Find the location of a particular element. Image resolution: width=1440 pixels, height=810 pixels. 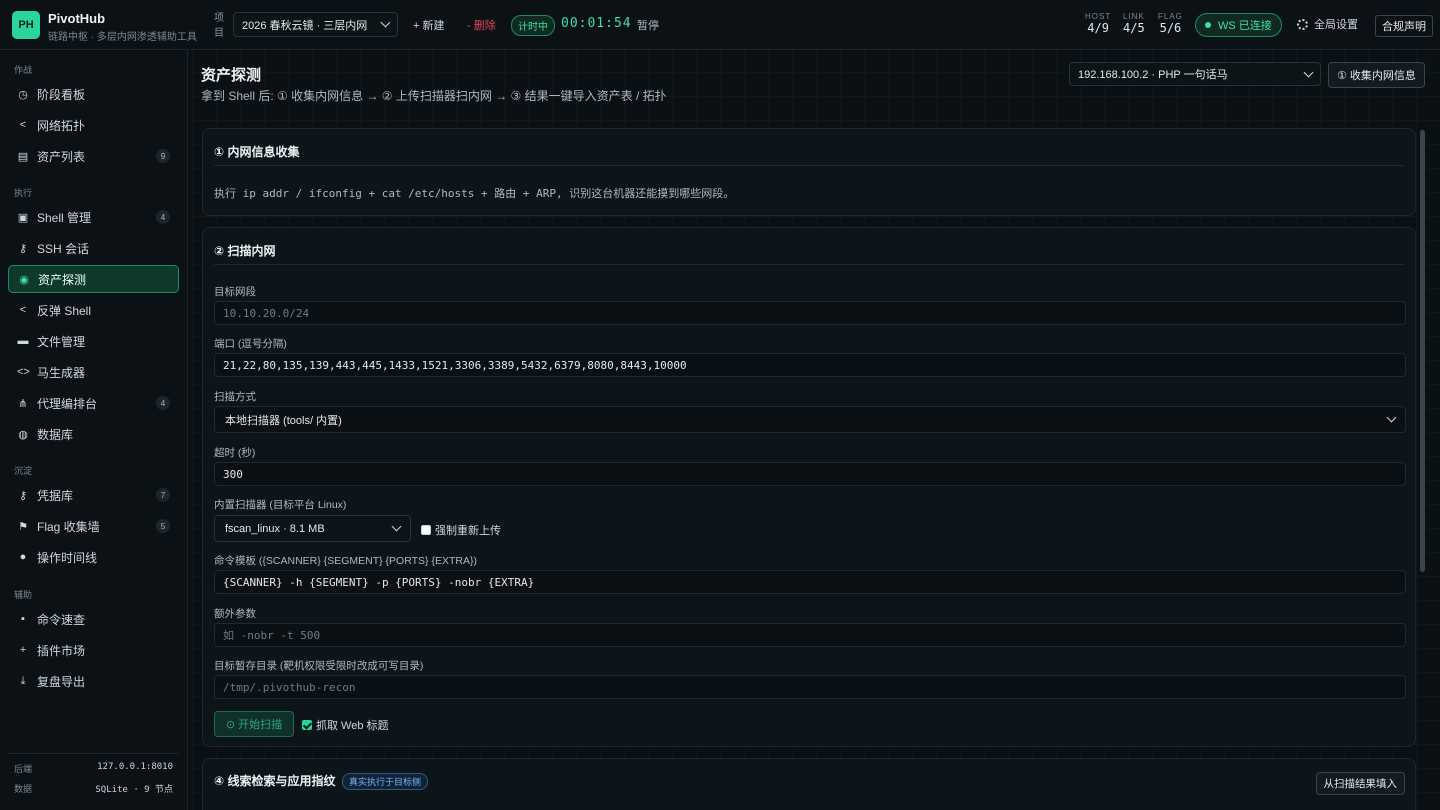

sidebar-item-payload-generator: <> 马生成器 is located at coordinates (93, 372).